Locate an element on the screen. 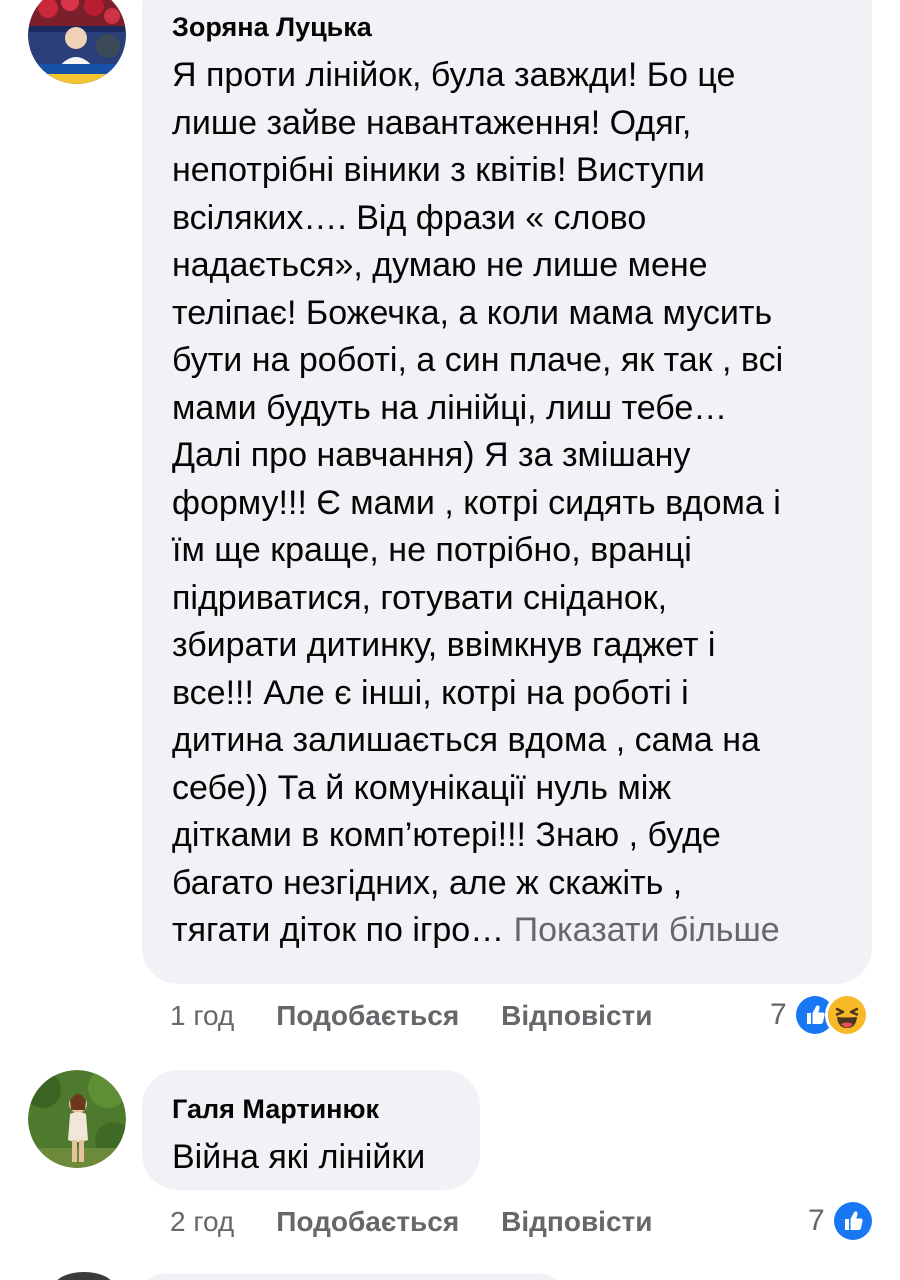  comment-text-line: дітками в комп’ютері!!! Знаю , буде is located at coordinates (446, 835).